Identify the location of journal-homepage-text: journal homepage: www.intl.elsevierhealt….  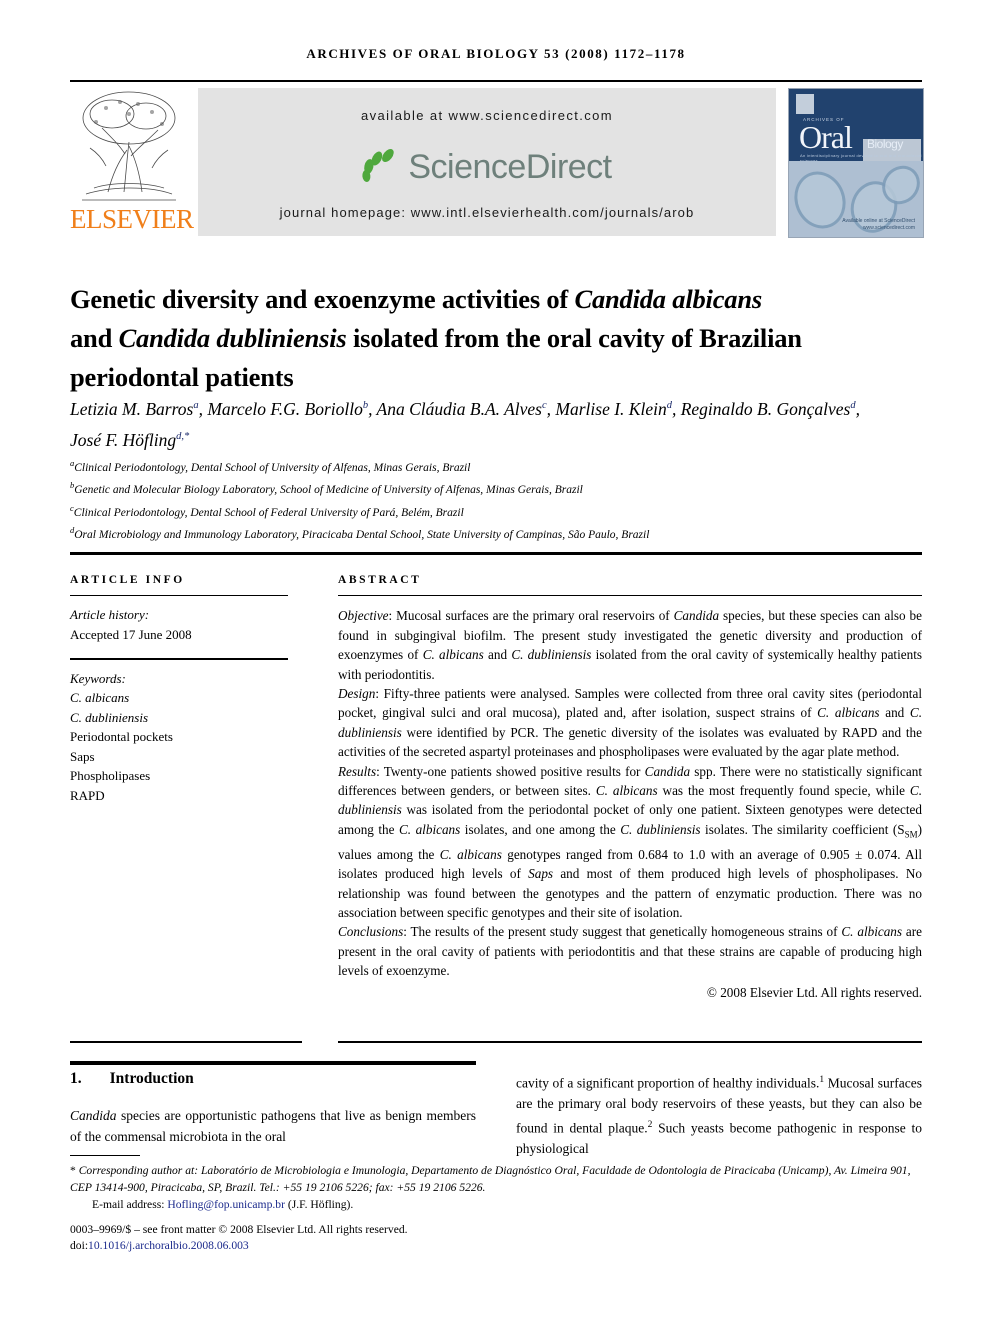
(487, 212).